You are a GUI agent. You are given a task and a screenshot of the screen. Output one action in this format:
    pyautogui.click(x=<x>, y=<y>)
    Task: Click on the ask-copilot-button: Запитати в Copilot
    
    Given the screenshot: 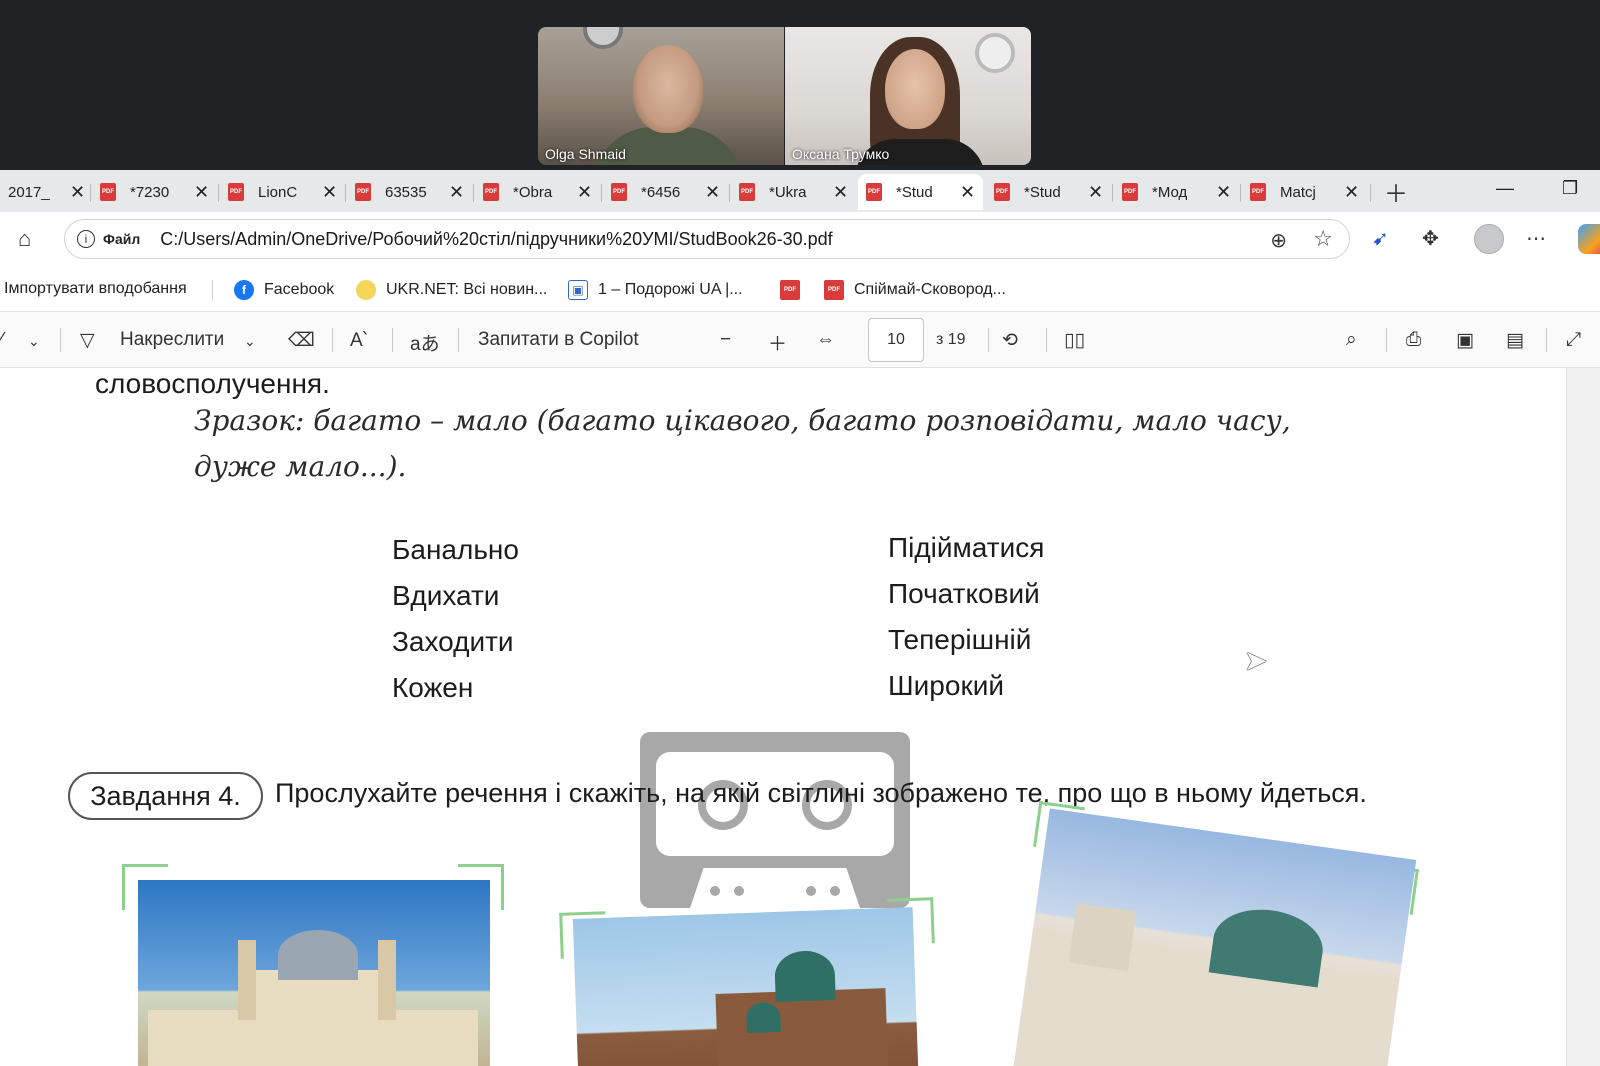 What is the action you would take?
    pyautogui.click(x=558, y=340)
    